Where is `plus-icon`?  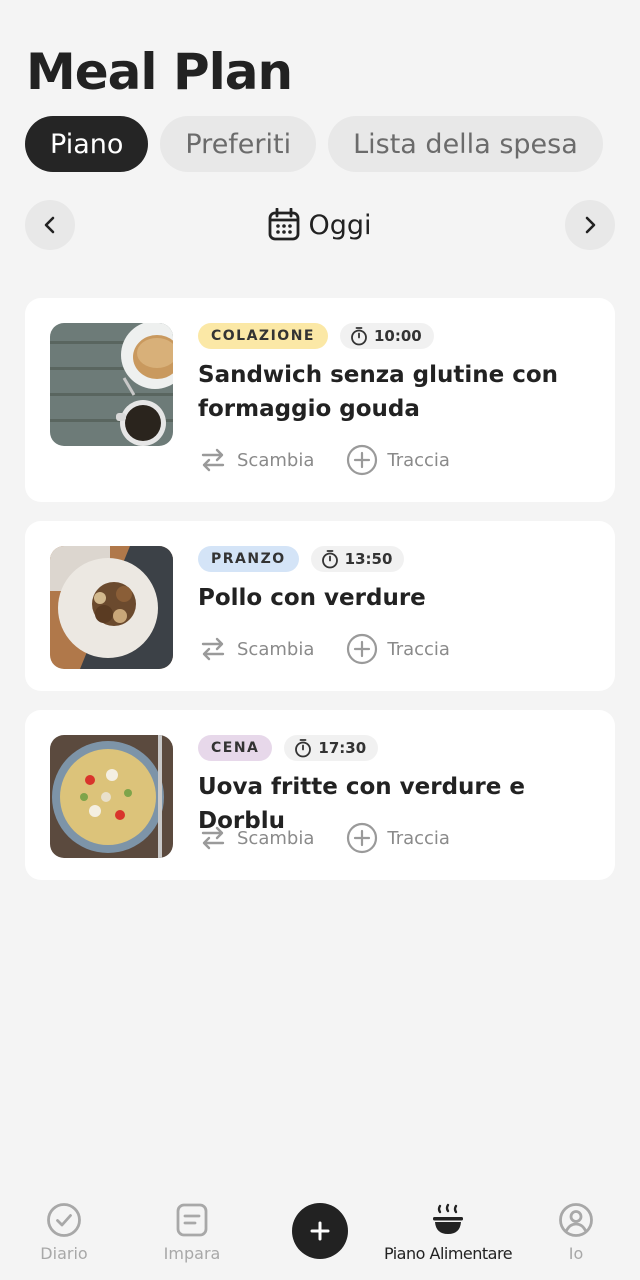
plus-icon is located at coordinates (320, 1231).